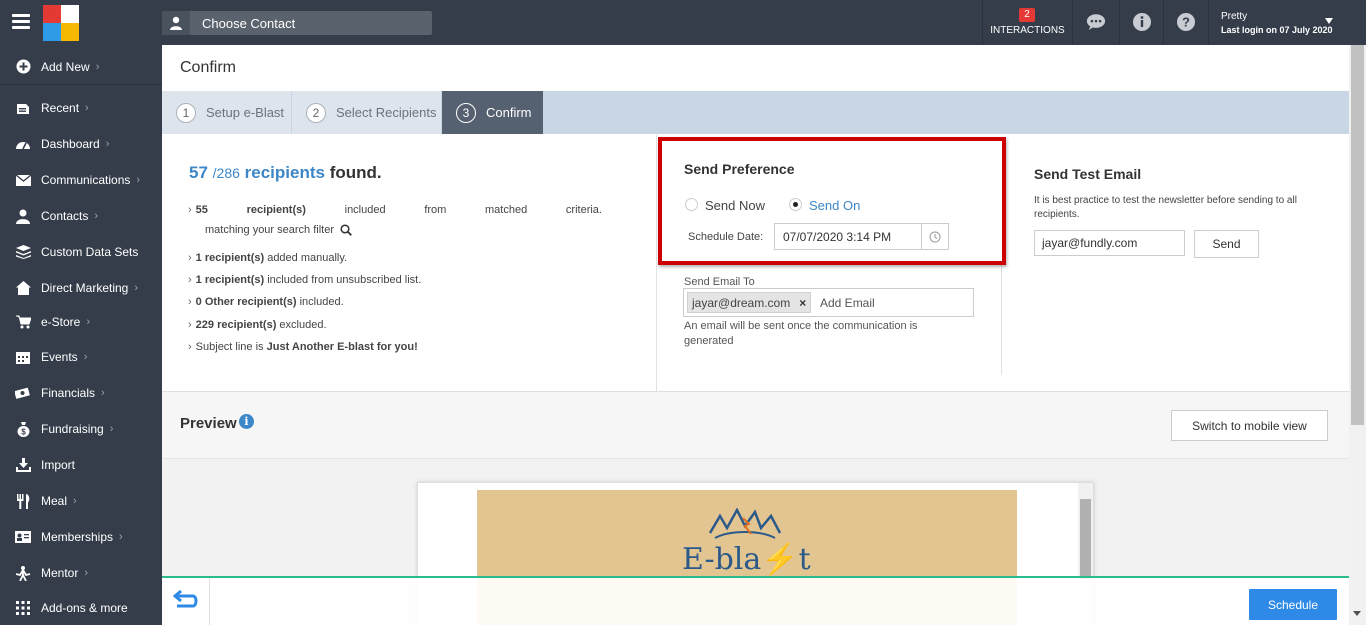  Describe the element at coordinates (847, 303) in the screenshot. I see `add-email-input: Add Email` at that location.